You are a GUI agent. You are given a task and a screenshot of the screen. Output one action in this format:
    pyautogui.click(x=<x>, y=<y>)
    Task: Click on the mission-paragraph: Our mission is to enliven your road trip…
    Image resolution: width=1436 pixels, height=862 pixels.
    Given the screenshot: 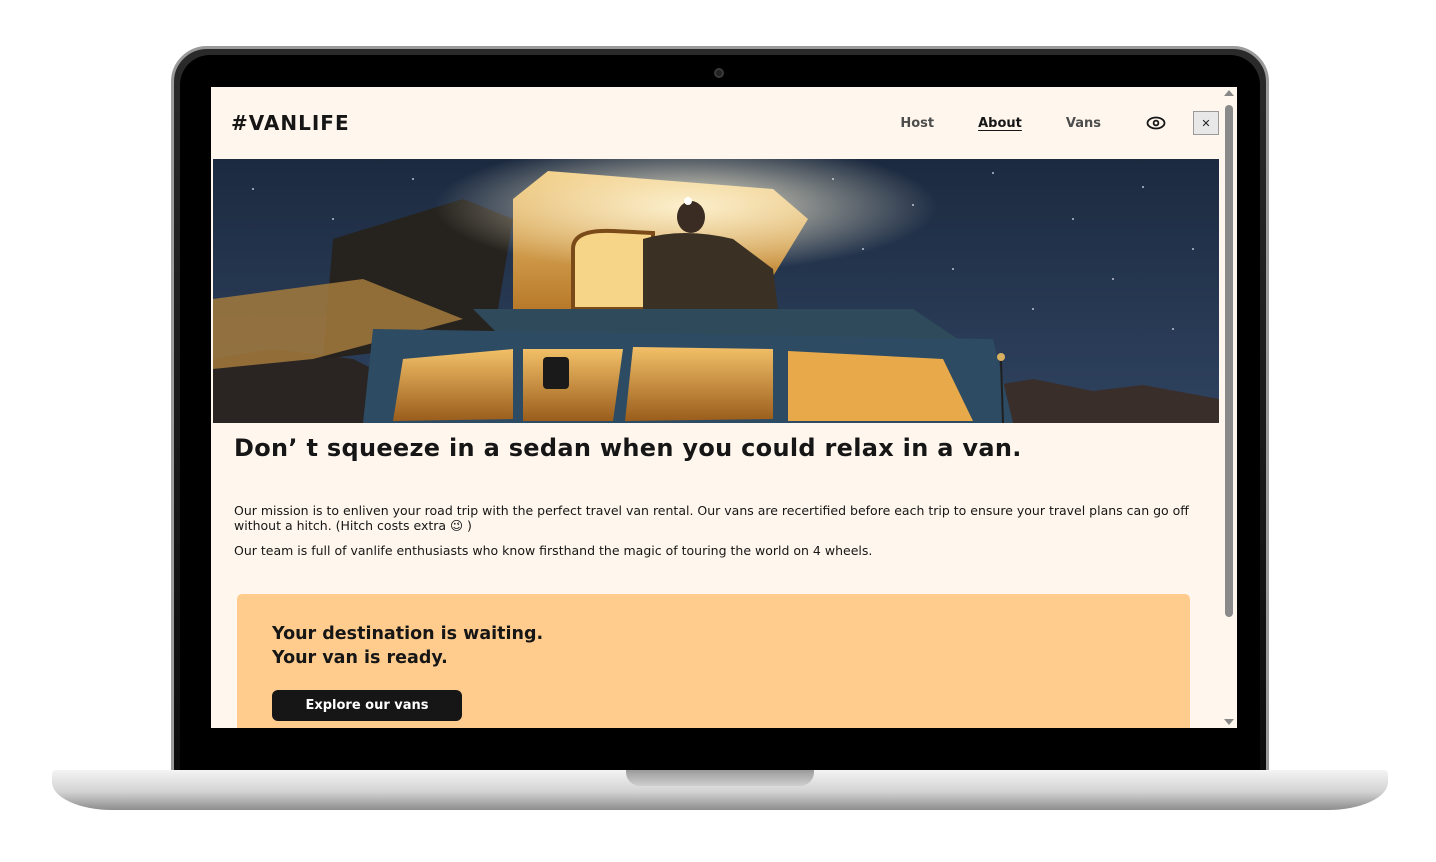 What is the action you would take?
    pyautogui.click(x=711, y=518)
    